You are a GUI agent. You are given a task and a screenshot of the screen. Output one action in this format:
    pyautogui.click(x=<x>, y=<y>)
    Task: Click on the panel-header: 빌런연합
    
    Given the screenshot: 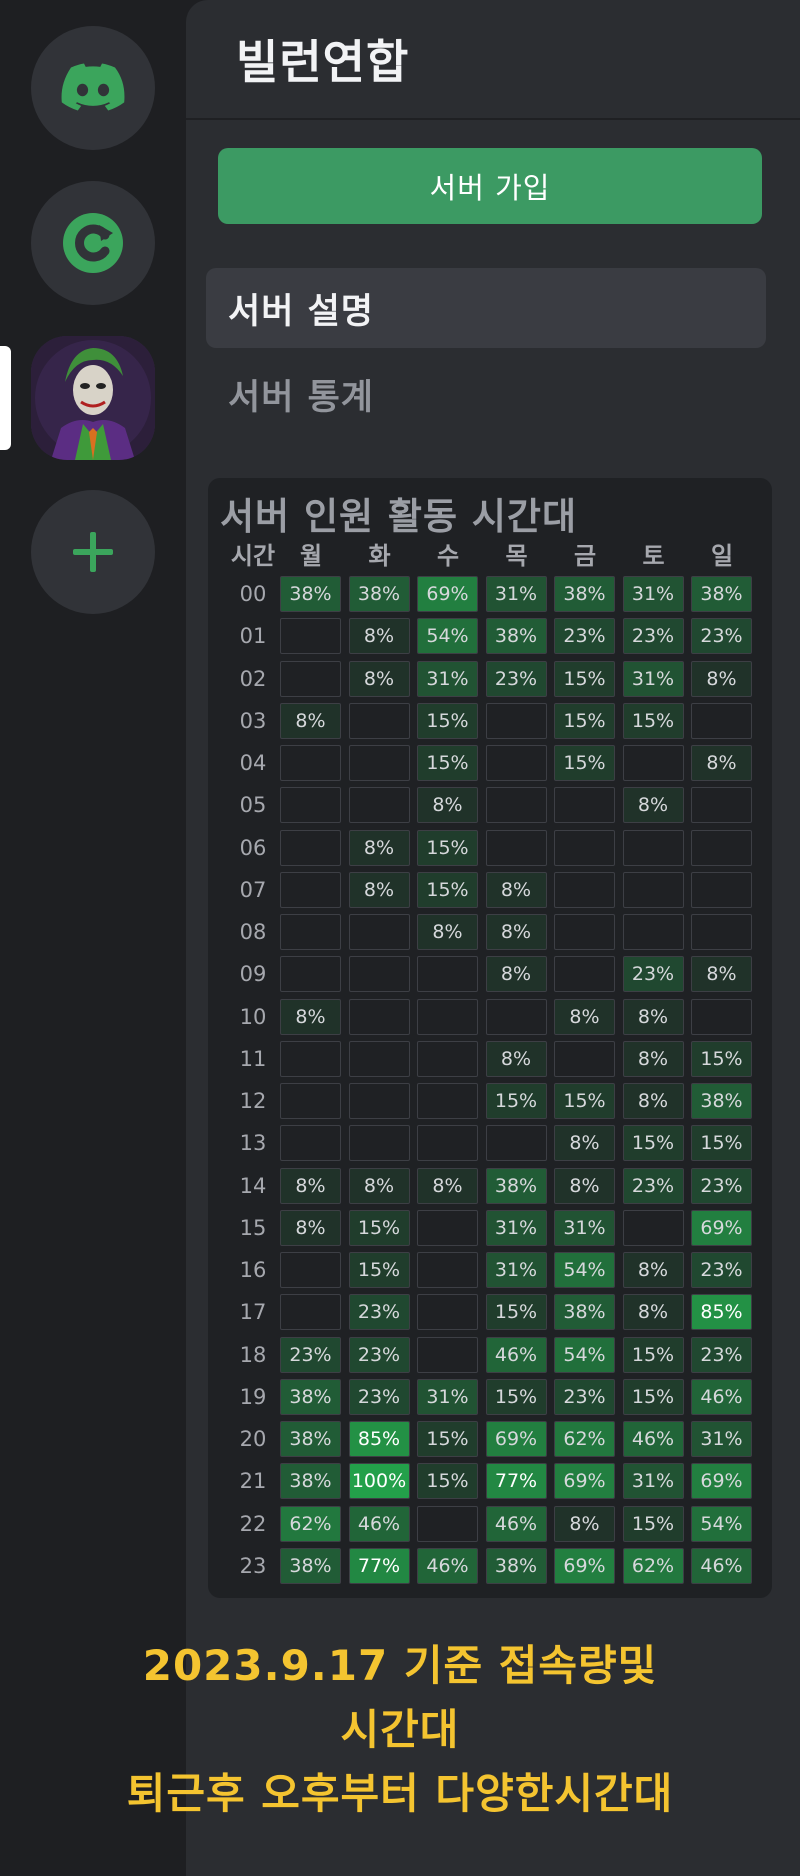 What is the action you would take?
    pyautogui.click(x=493, y=60)
    